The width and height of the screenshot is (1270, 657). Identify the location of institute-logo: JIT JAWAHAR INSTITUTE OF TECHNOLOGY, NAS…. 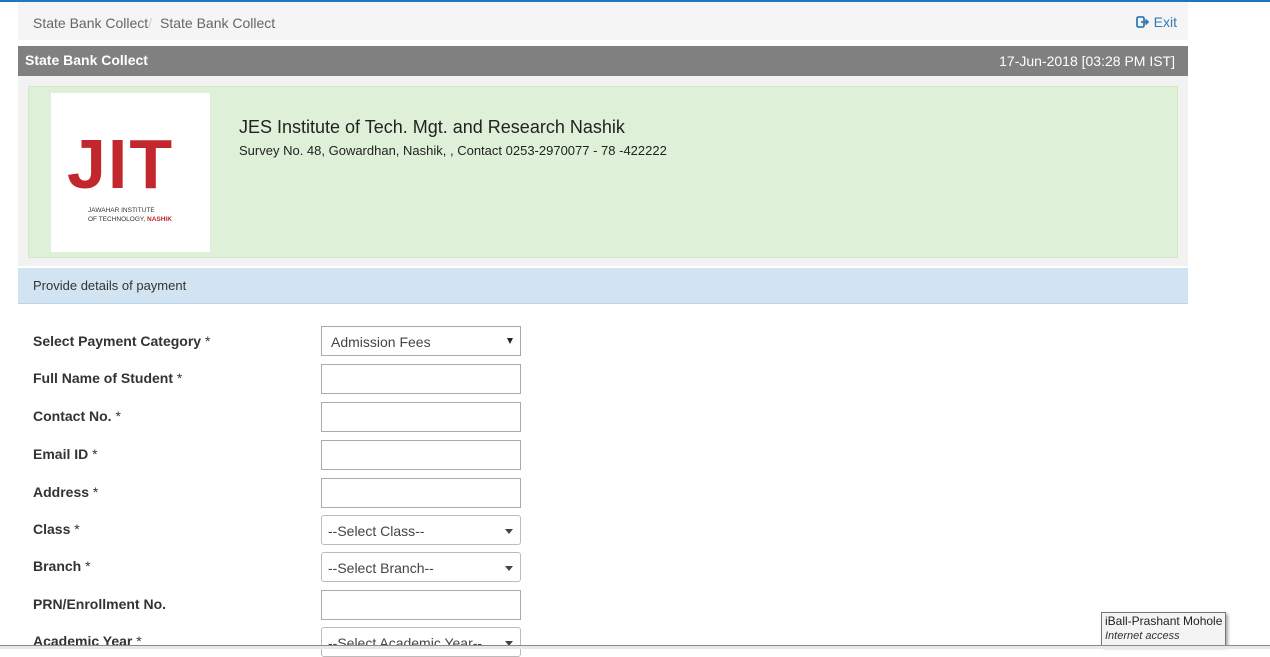
(130, 172).